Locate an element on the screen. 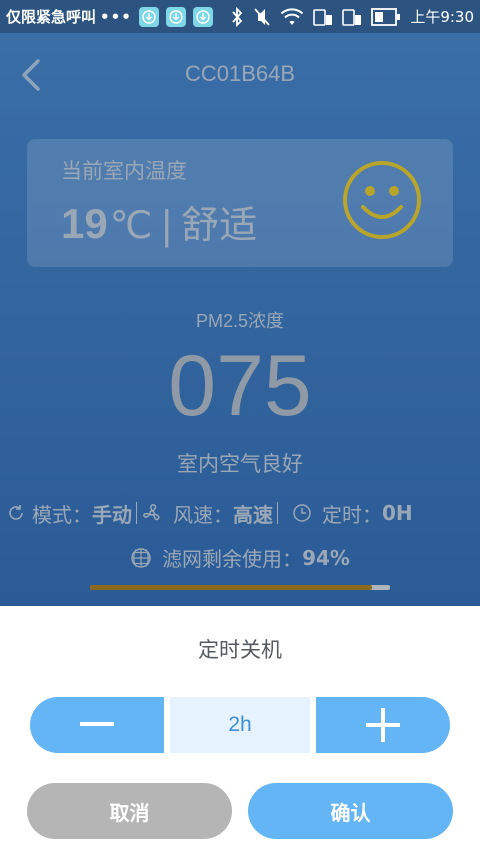 The image size is (480, 854). filter-value: 94% is located at coordinates (326, 557).